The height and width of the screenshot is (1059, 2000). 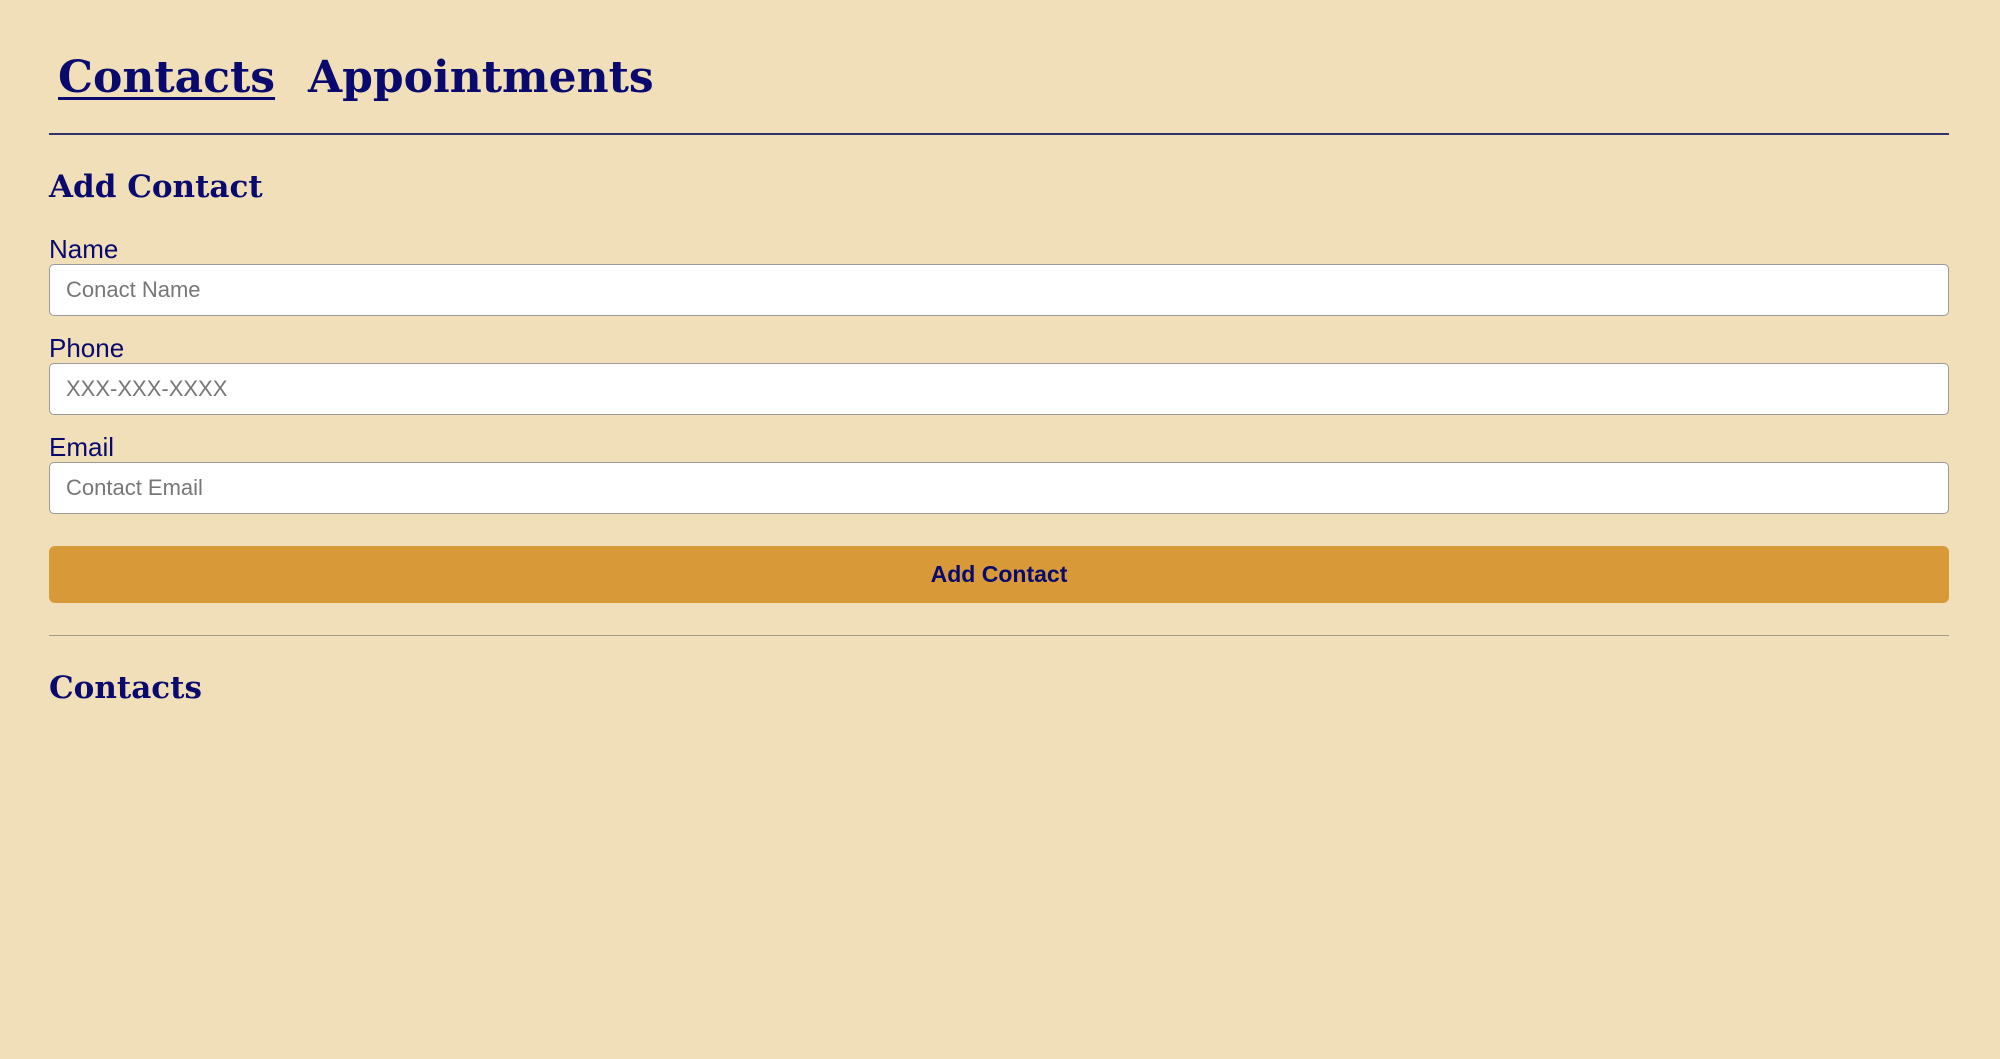 What do you see at coordinates (999, 290) in the screenshot?
I see `name-input` at bounding box center [999, 290].